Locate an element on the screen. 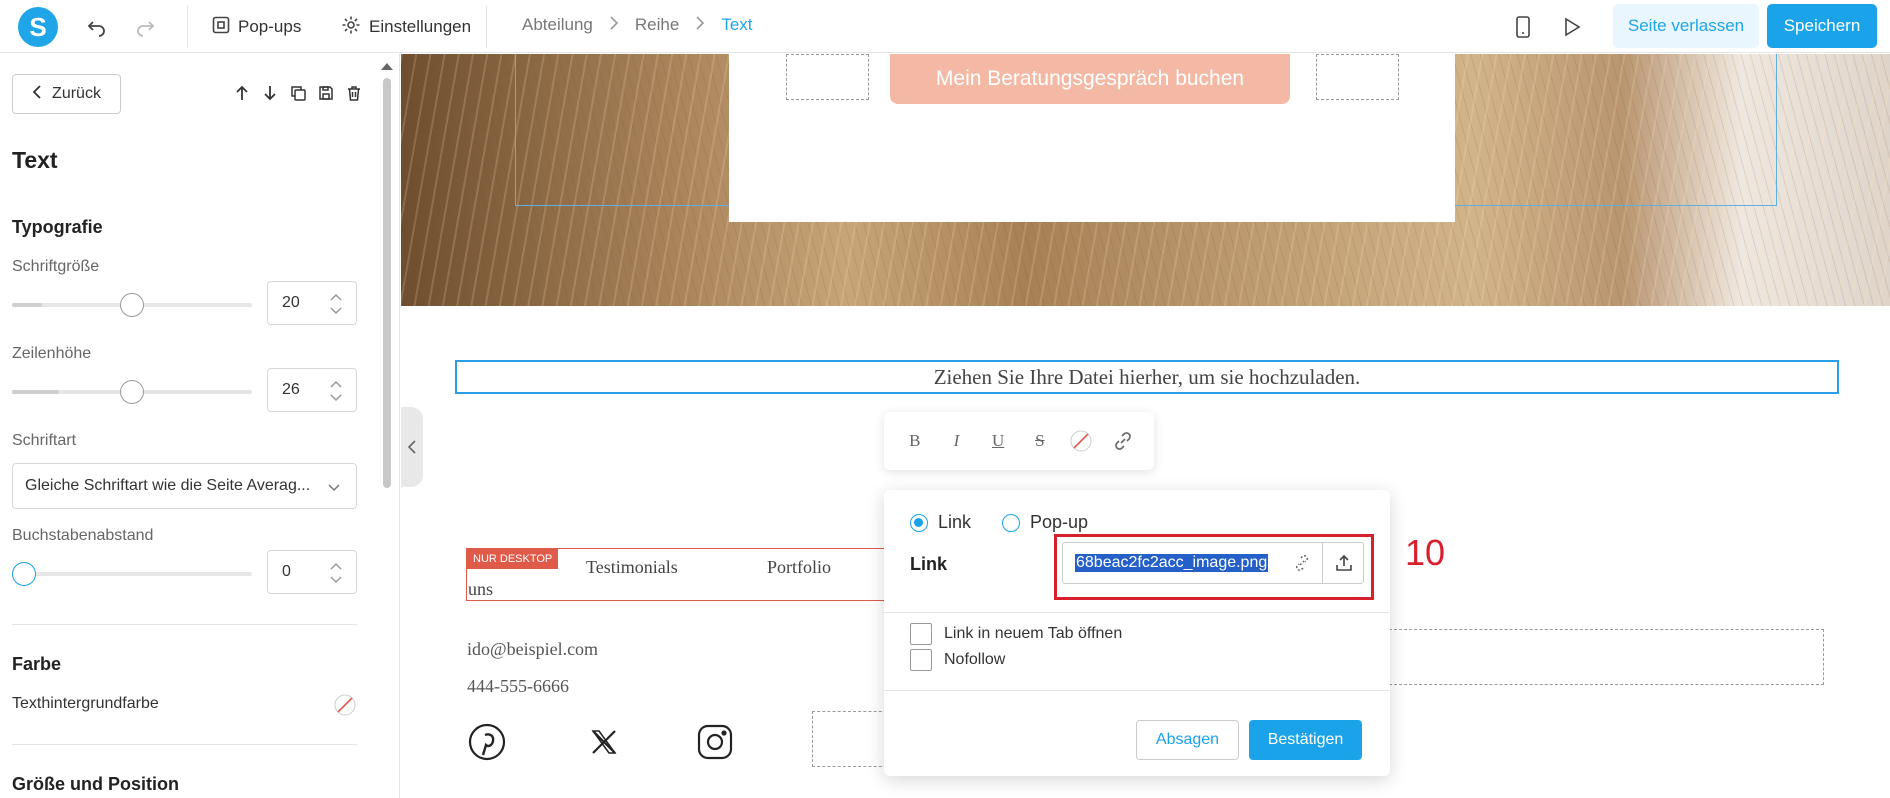  app-logo: S is located at coordinates (38, 27).